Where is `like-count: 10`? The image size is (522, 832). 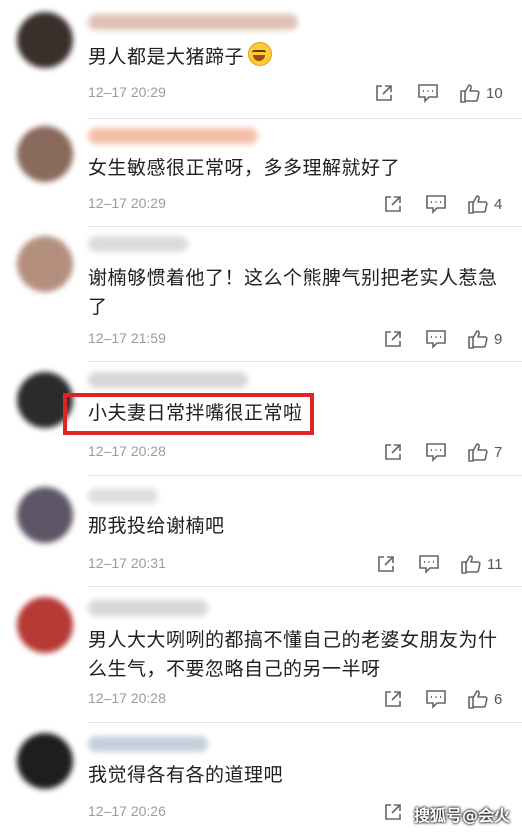 like-count: 10 is located at coordinates (494, 93).